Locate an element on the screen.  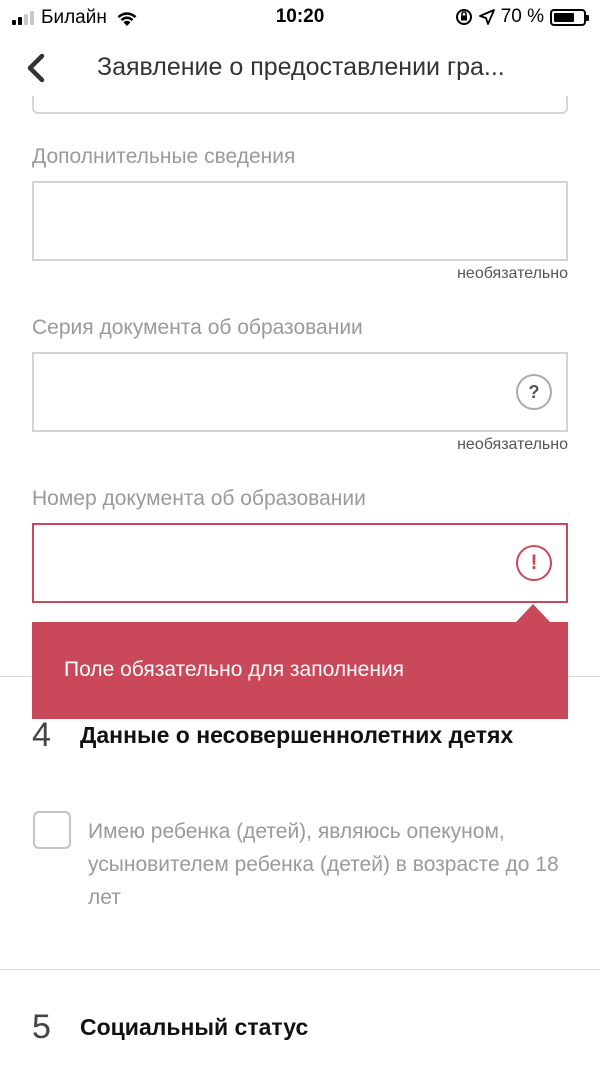
section-4-number: 4 is located at coordinates (41, 735).